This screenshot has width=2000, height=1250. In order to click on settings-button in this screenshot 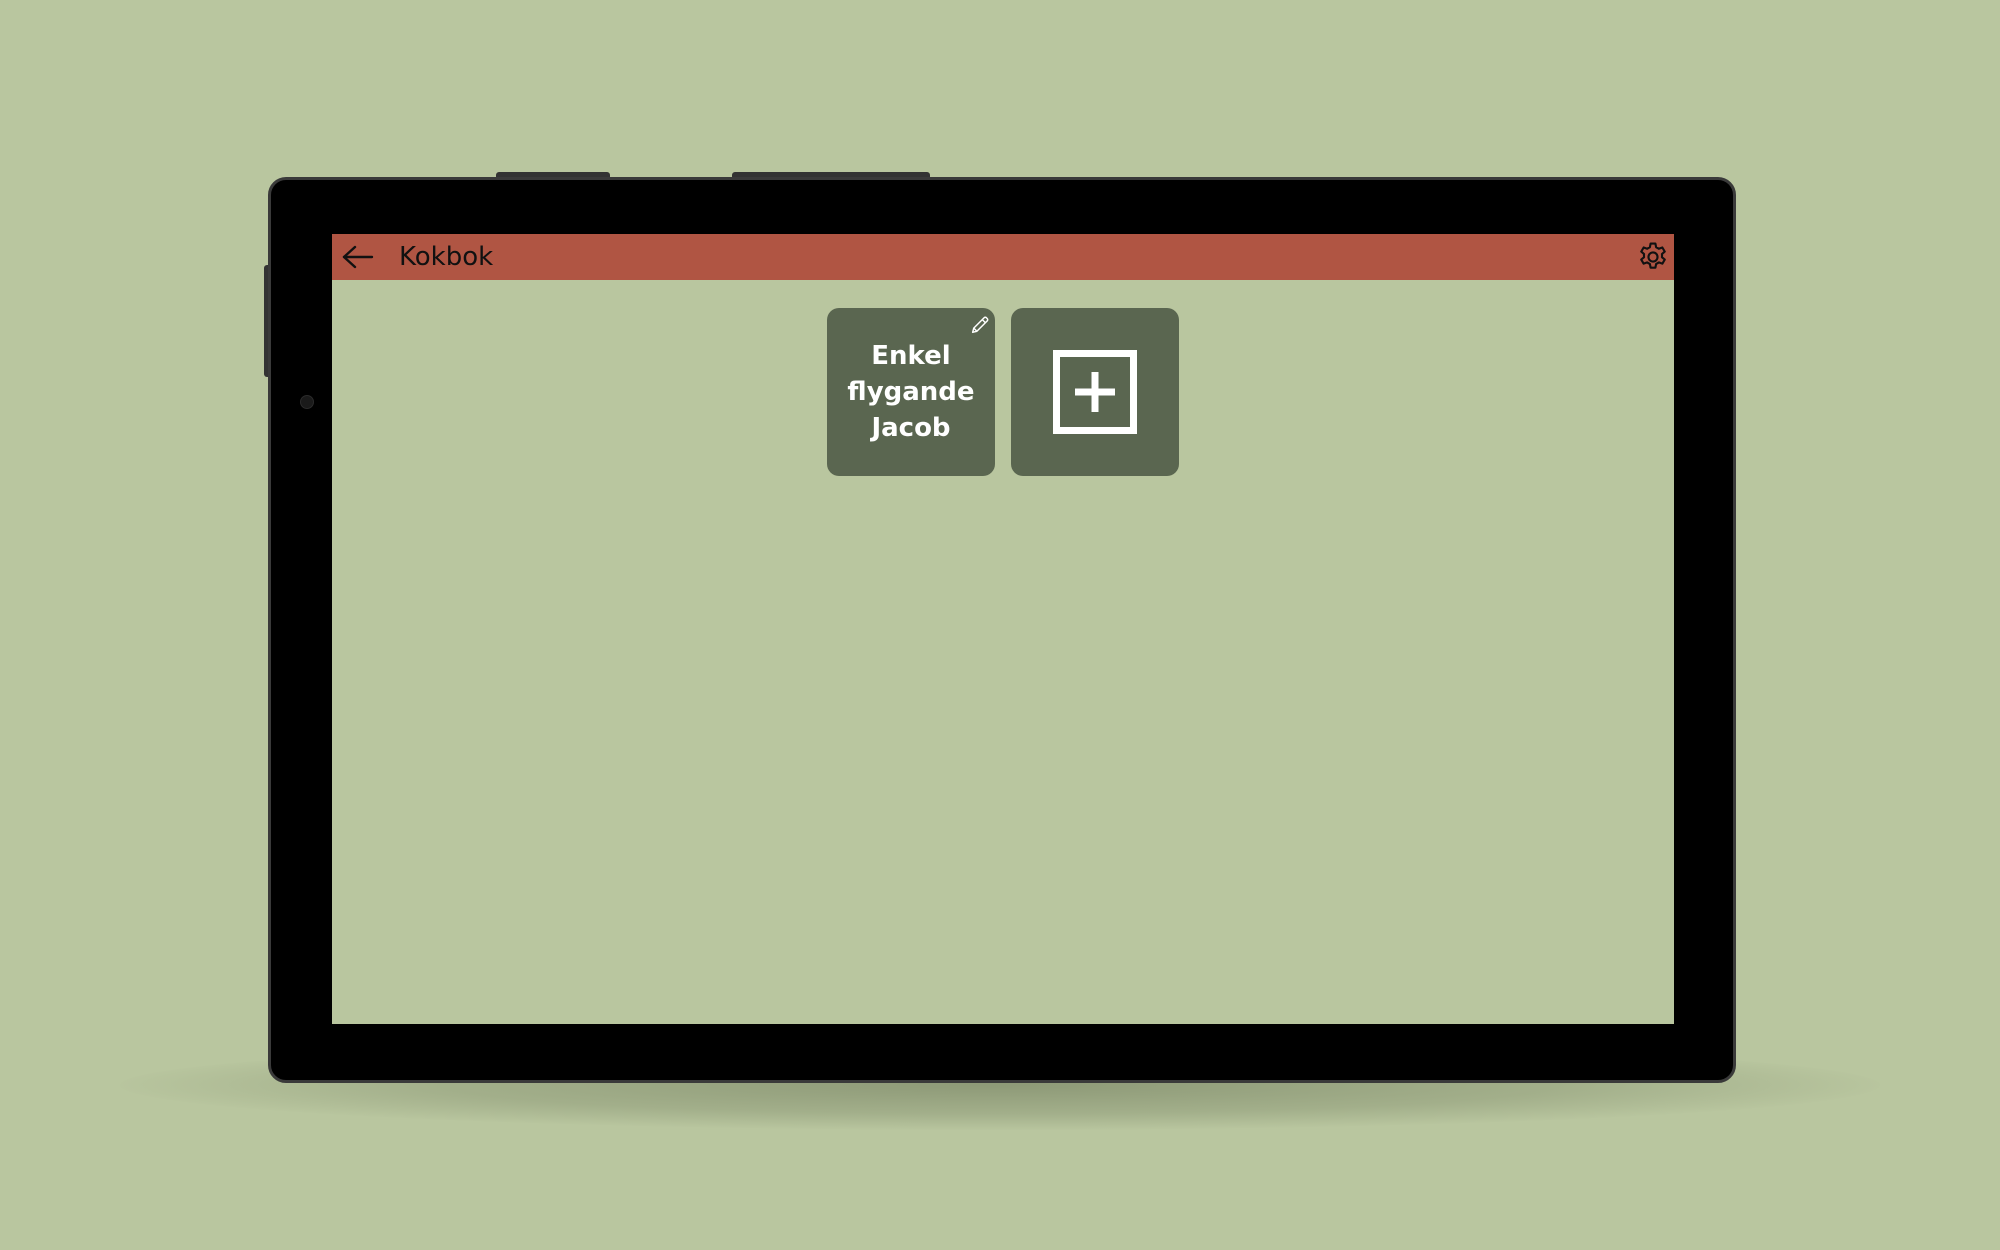, I will do `click(1653, 257)`.